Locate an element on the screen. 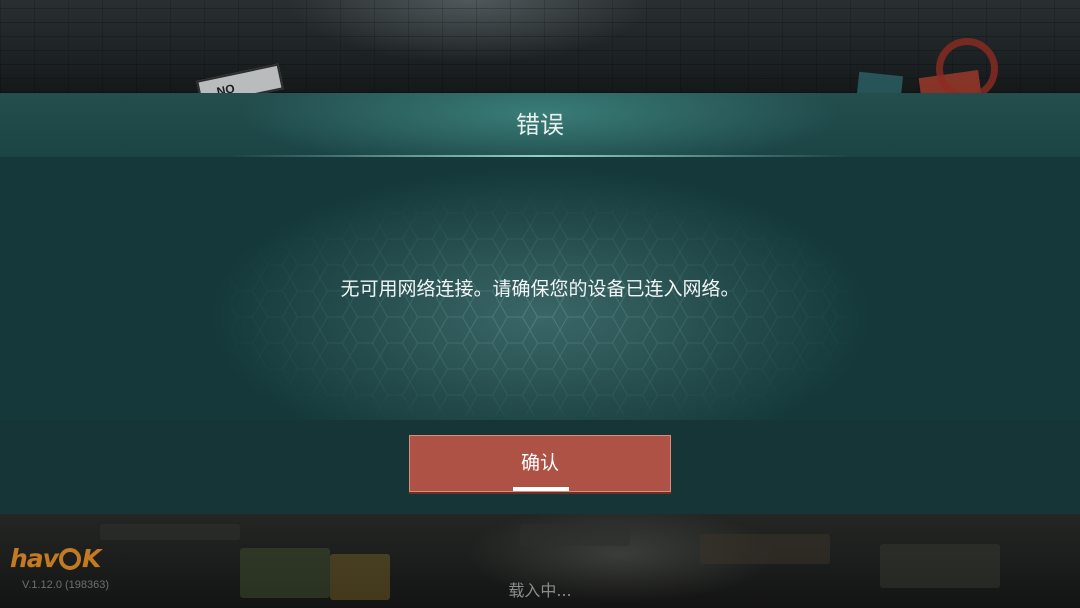 The width and height of the screenshot is (1080, 608). logo-ring-icon is located at coordinates (69, 559).